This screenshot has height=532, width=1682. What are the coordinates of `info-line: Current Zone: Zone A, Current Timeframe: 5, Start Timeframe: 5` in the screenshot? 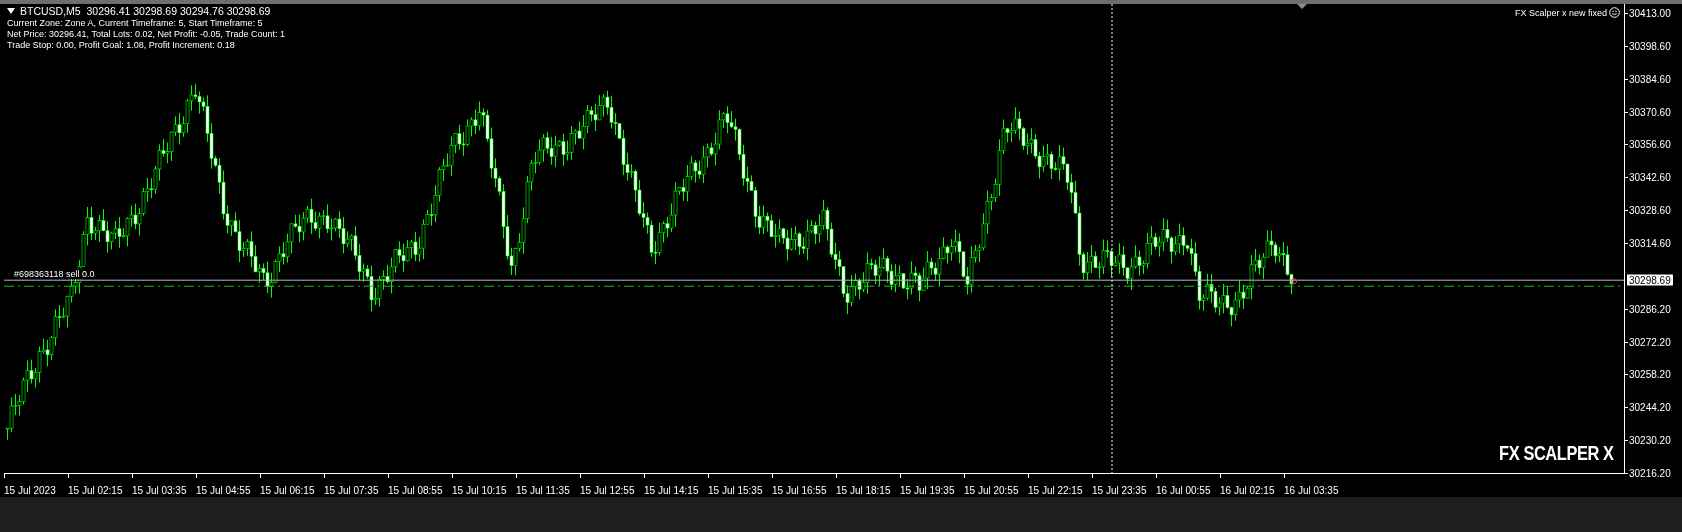 It's located at (135, 23).